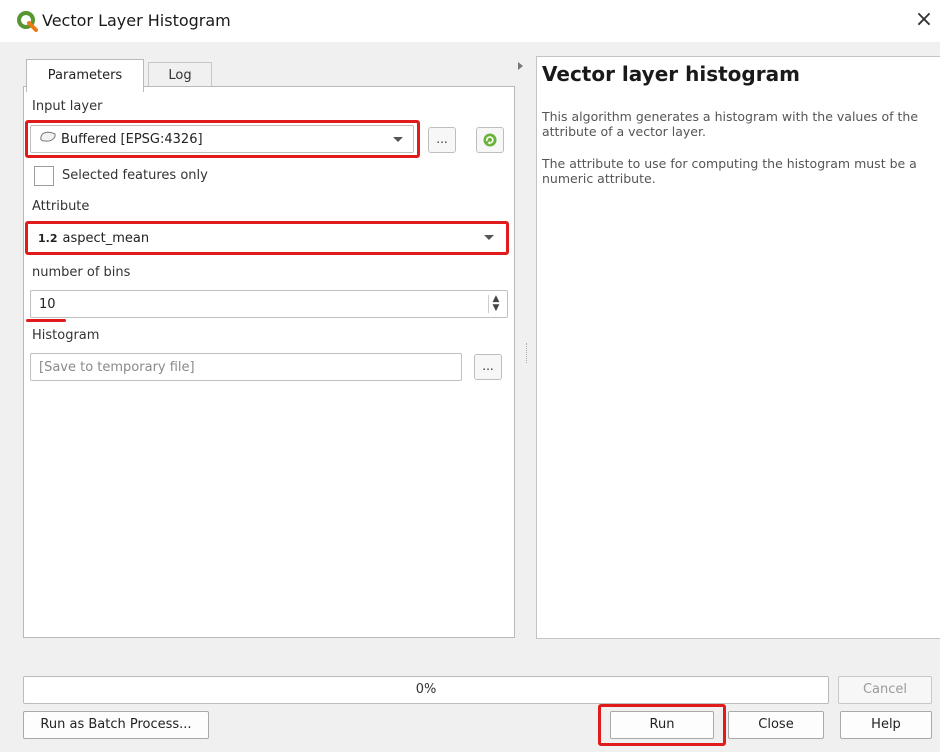  Describe the element at coordinates (246, 367) in the screenshot. I see `histogram-output-field: [Save to temporary file]` at that location.